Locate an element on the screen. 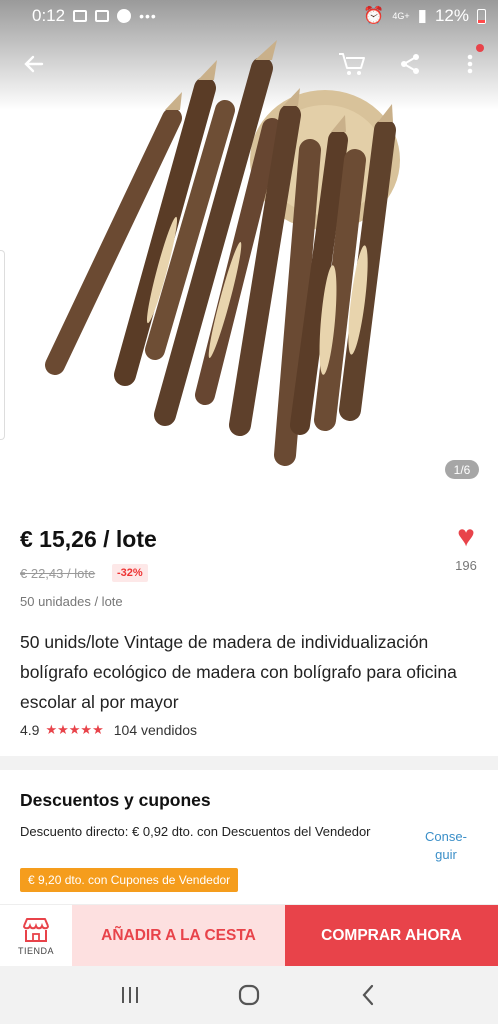  more-icon is located at coordinates (470, 64).